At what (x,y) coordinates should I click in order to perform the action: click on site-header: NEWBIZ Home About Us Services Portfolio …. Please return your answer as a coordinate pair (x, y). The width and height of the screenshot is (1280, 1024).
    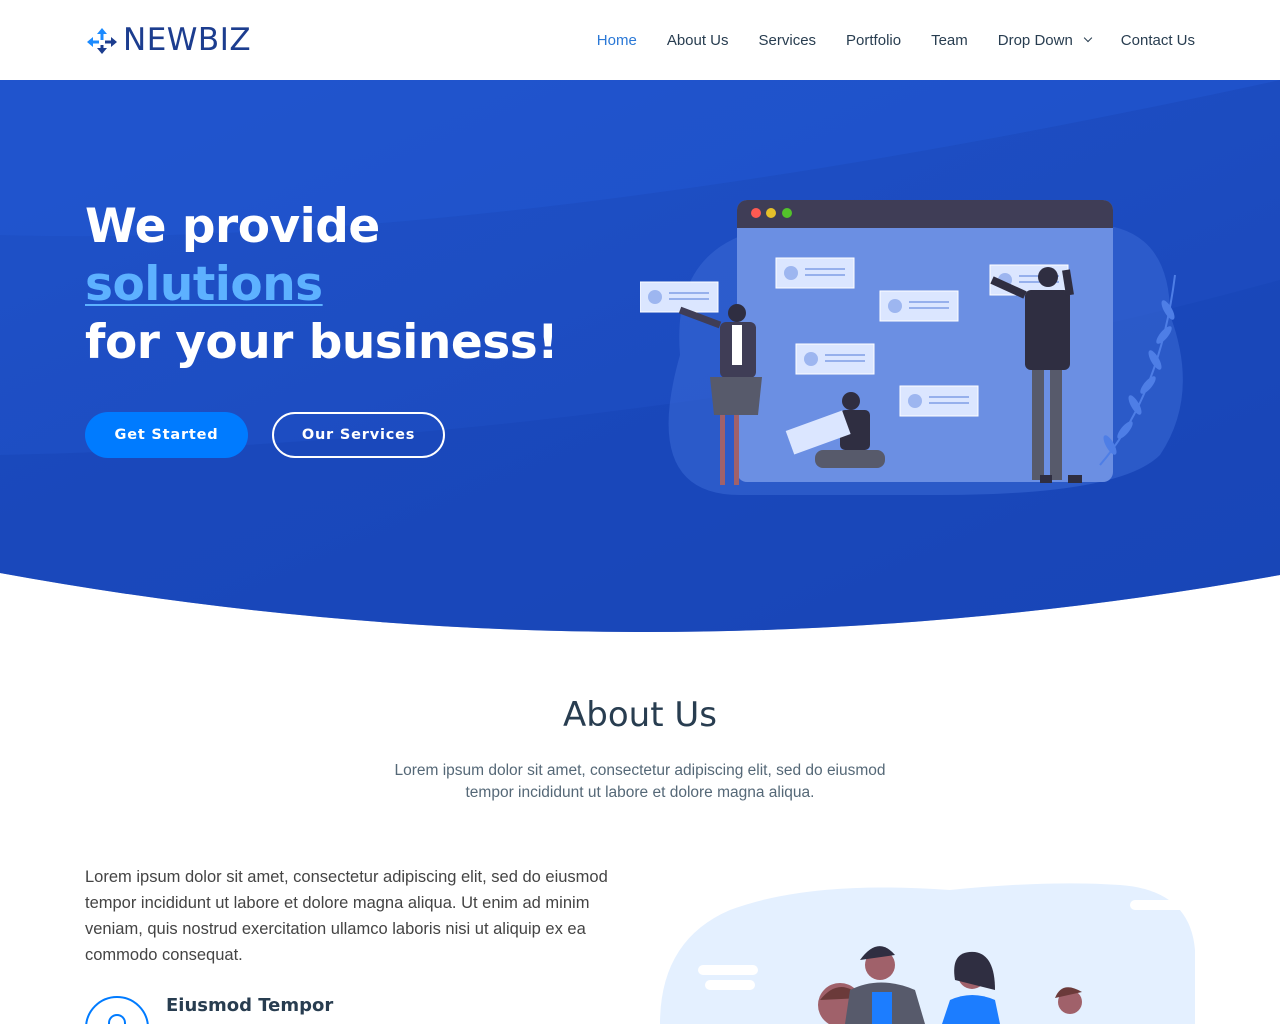
    Looking at the image, I should click on (640, 40).